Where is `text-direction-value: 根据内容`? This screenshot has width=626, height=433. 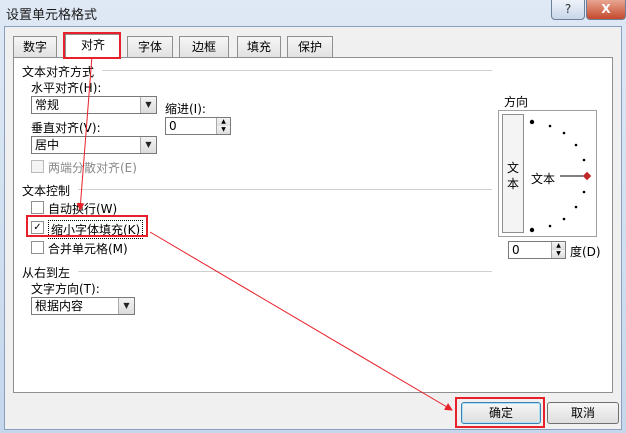
text-direction-value: 根据内容 is located at coordinates (59, 306).